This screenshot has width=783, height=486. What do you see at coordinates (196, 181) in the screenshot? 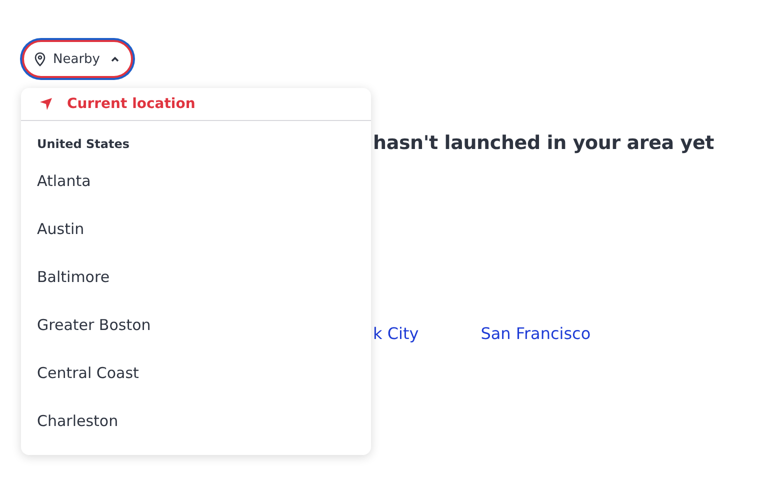
I see `city-option: Atlanta` at bounding box center [196, 181].